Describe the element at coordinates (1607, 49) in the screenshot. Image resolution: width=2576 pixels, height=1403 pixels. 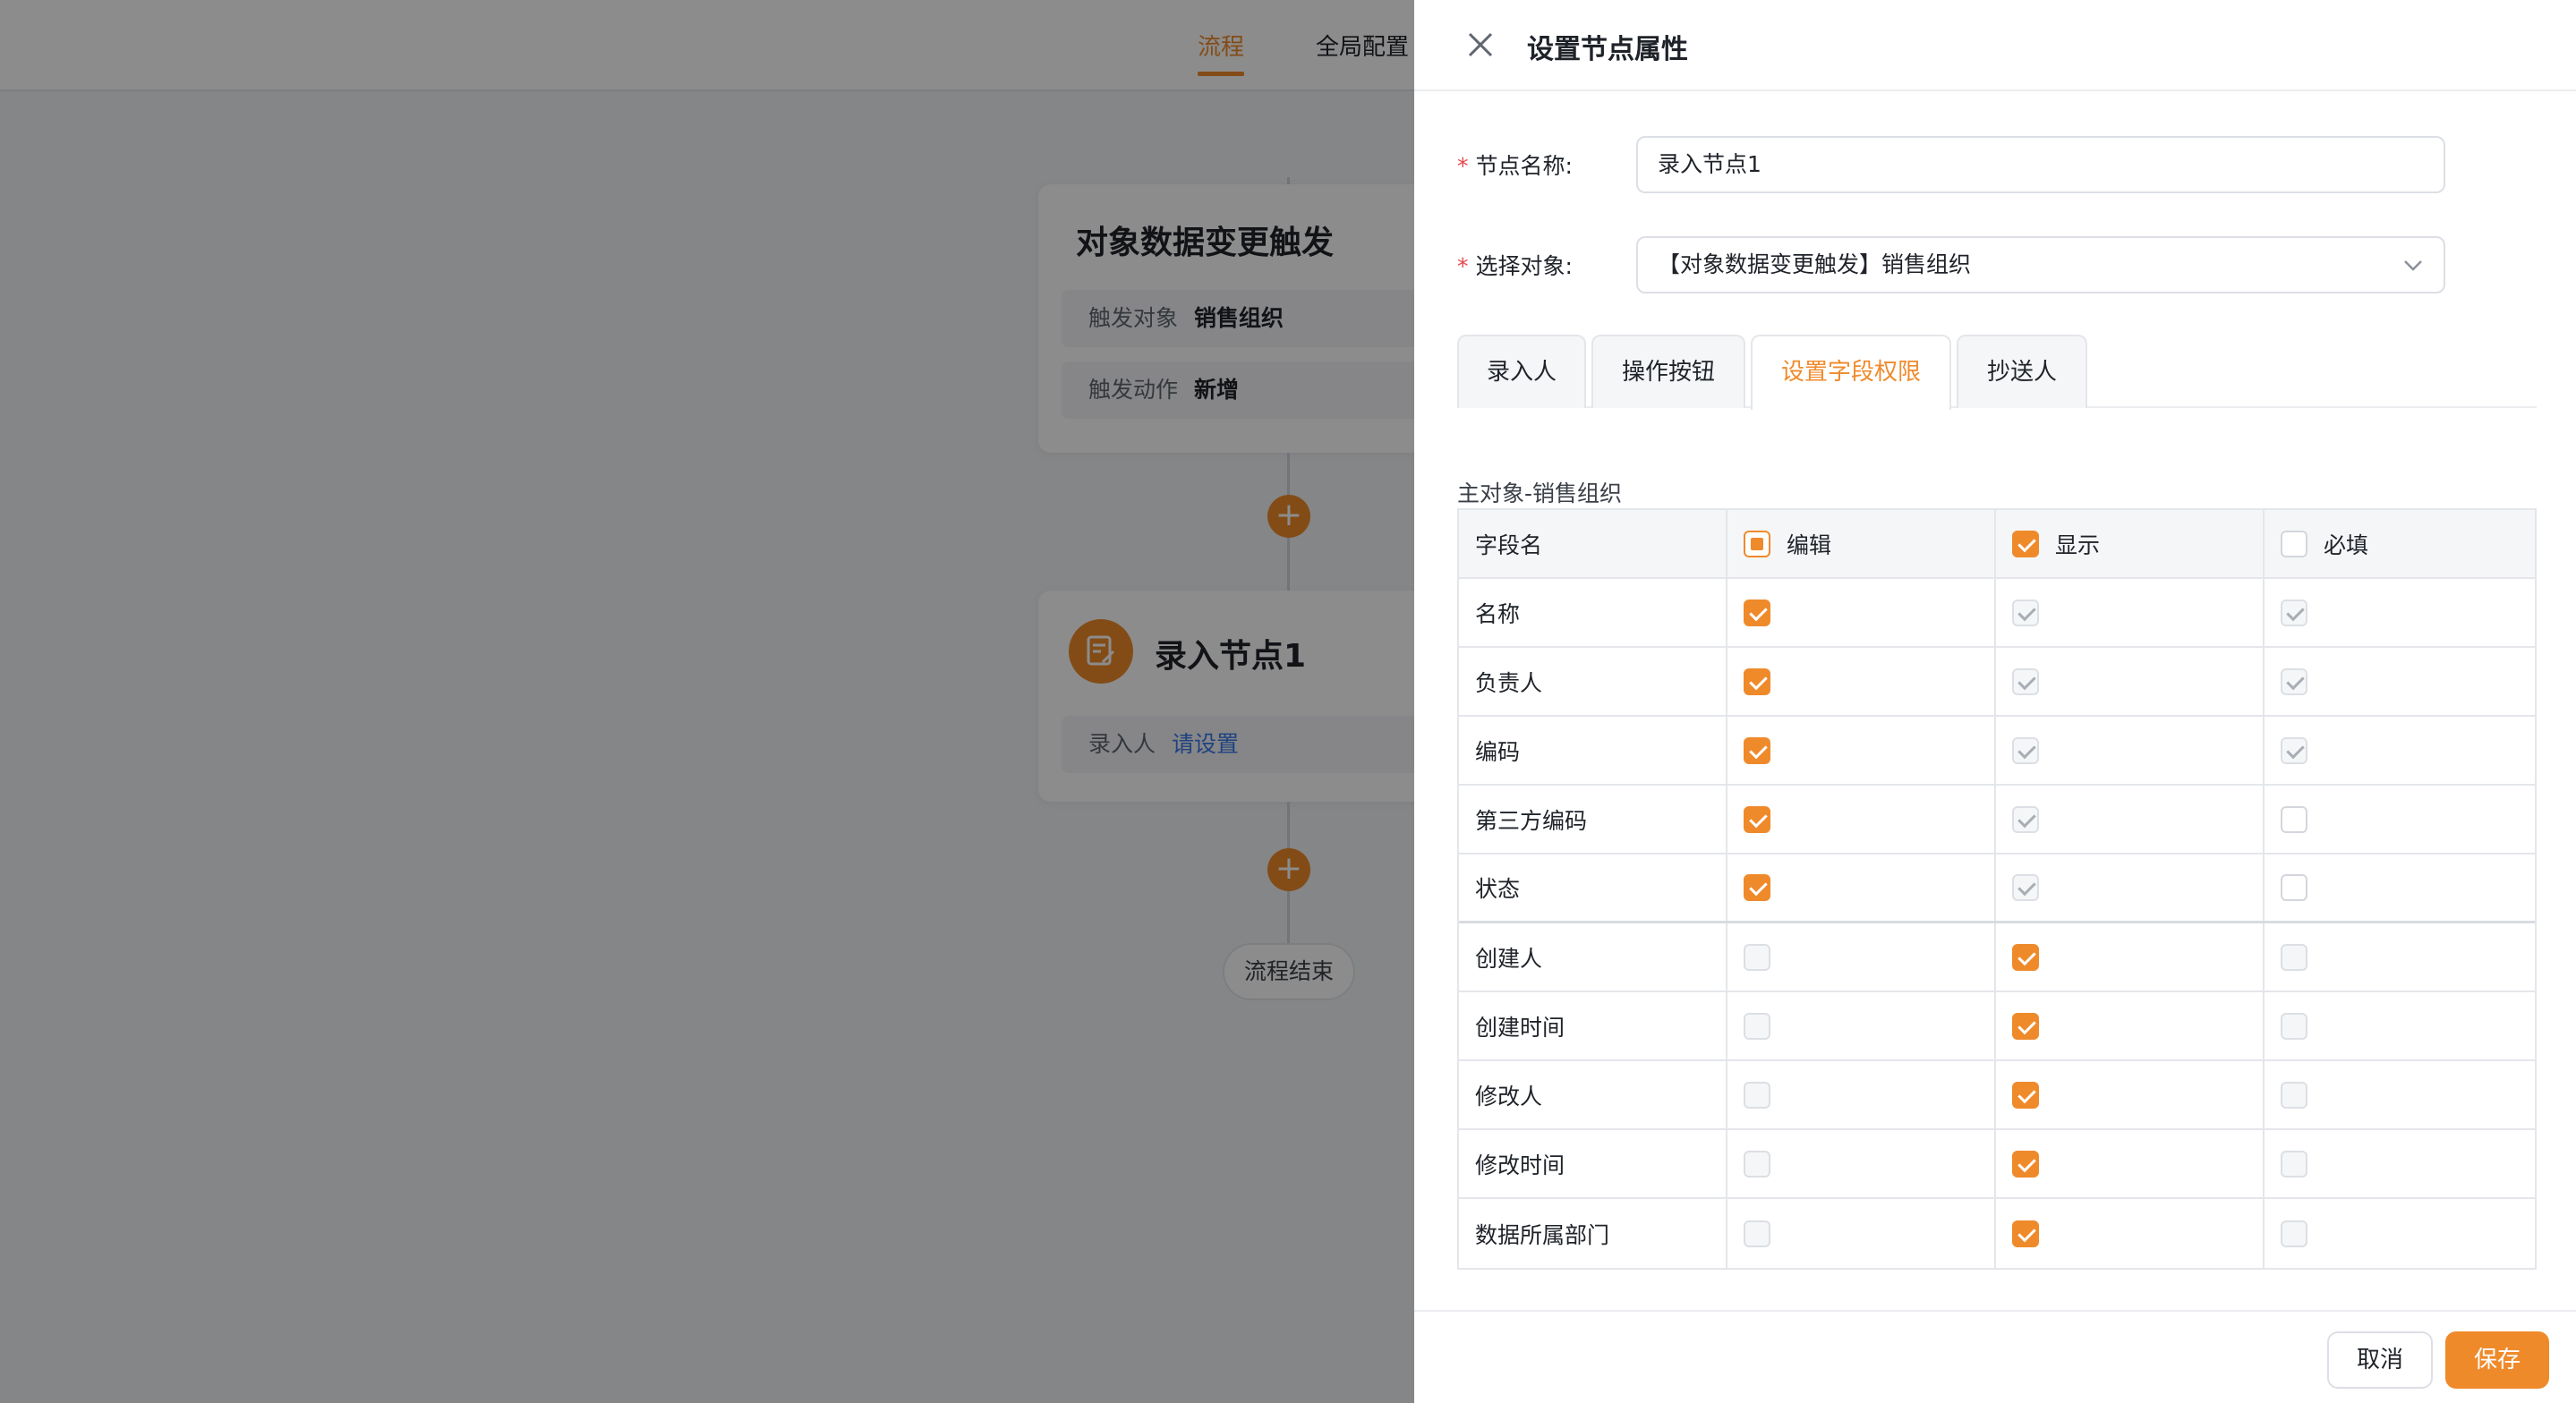
I see `drawer-title: 设置节点属性` at that location.